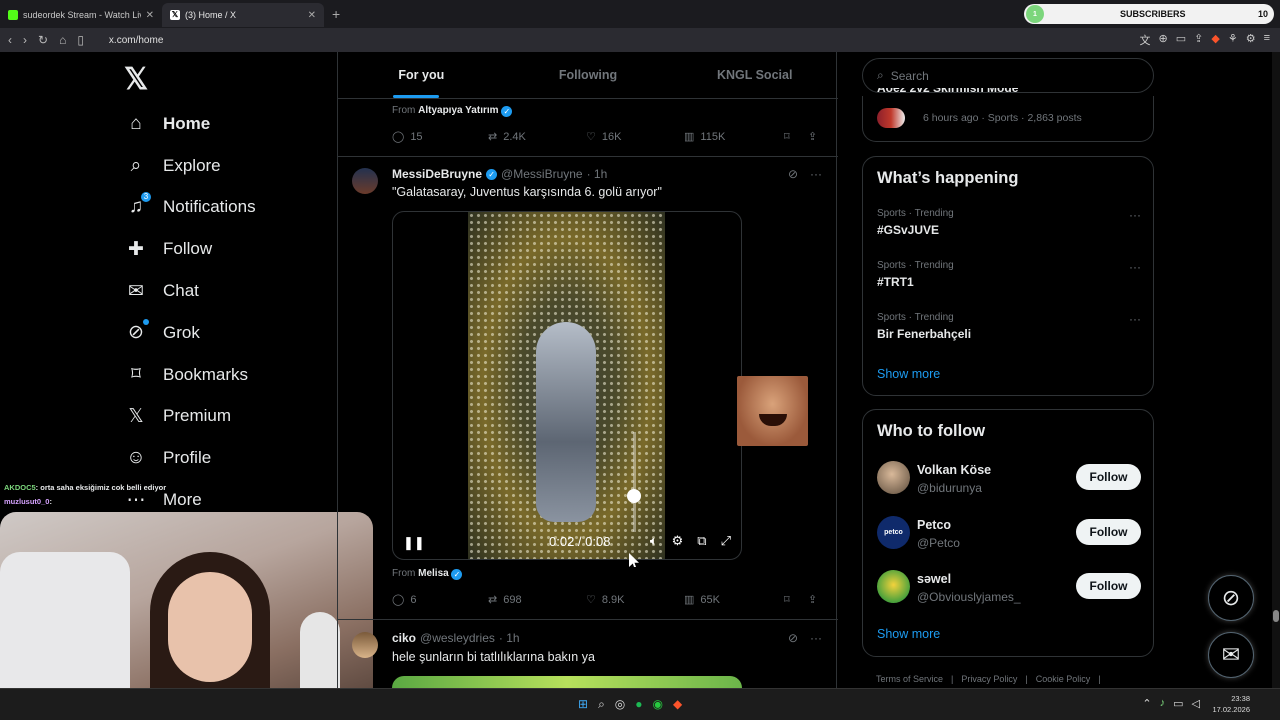 The image size is (1280, 720). I want to click on cookie-link: Cookie Policy, so click(1063, 679).